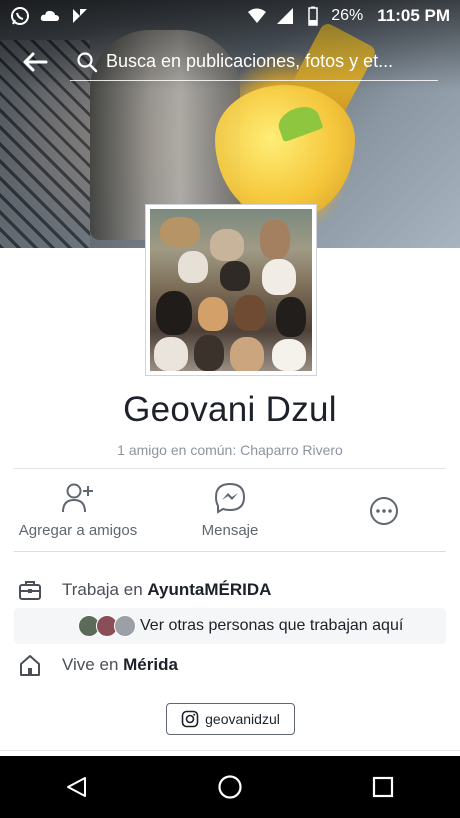 Image resolution: width=460 pixels, height=818 pixels. Describe the element at coordinates (257, 15) in the screenshot. I see `wifi-icon` at that location.